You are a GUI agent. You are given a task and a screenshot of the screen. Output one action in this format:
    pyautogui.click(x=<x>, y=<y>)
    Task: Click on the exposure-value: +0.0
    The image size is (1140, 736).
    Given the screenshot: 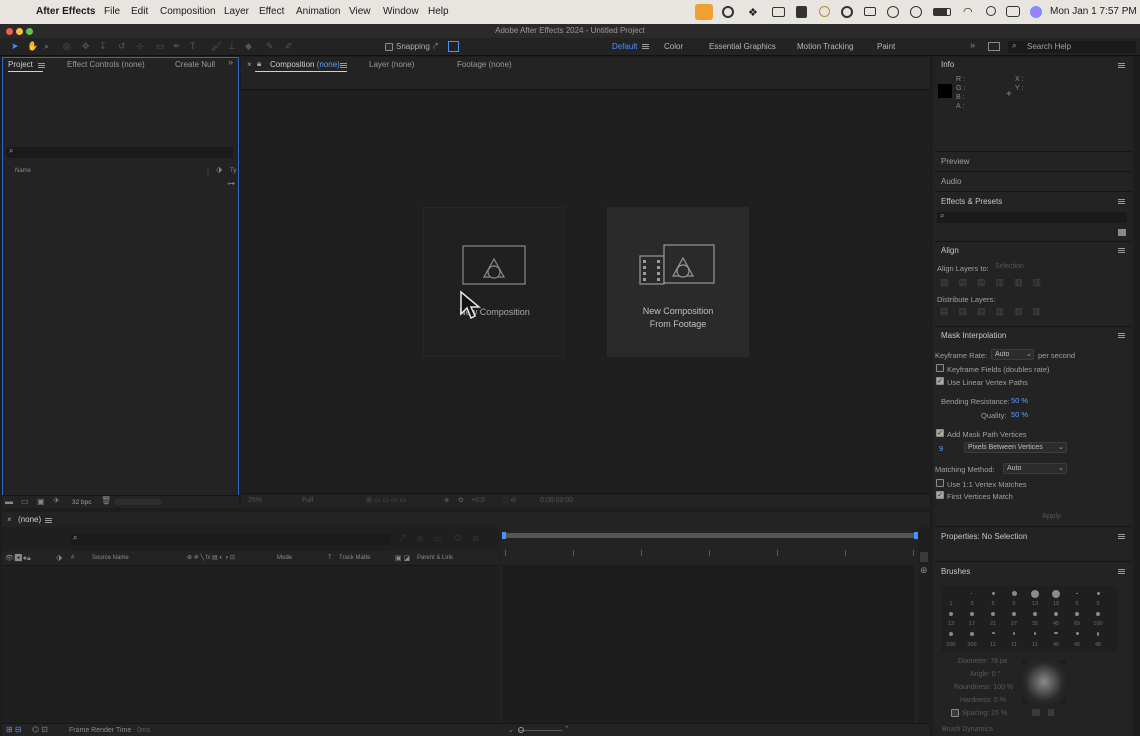 What is the action you would take?
    pyautogui.click(x=478, y=500)
    